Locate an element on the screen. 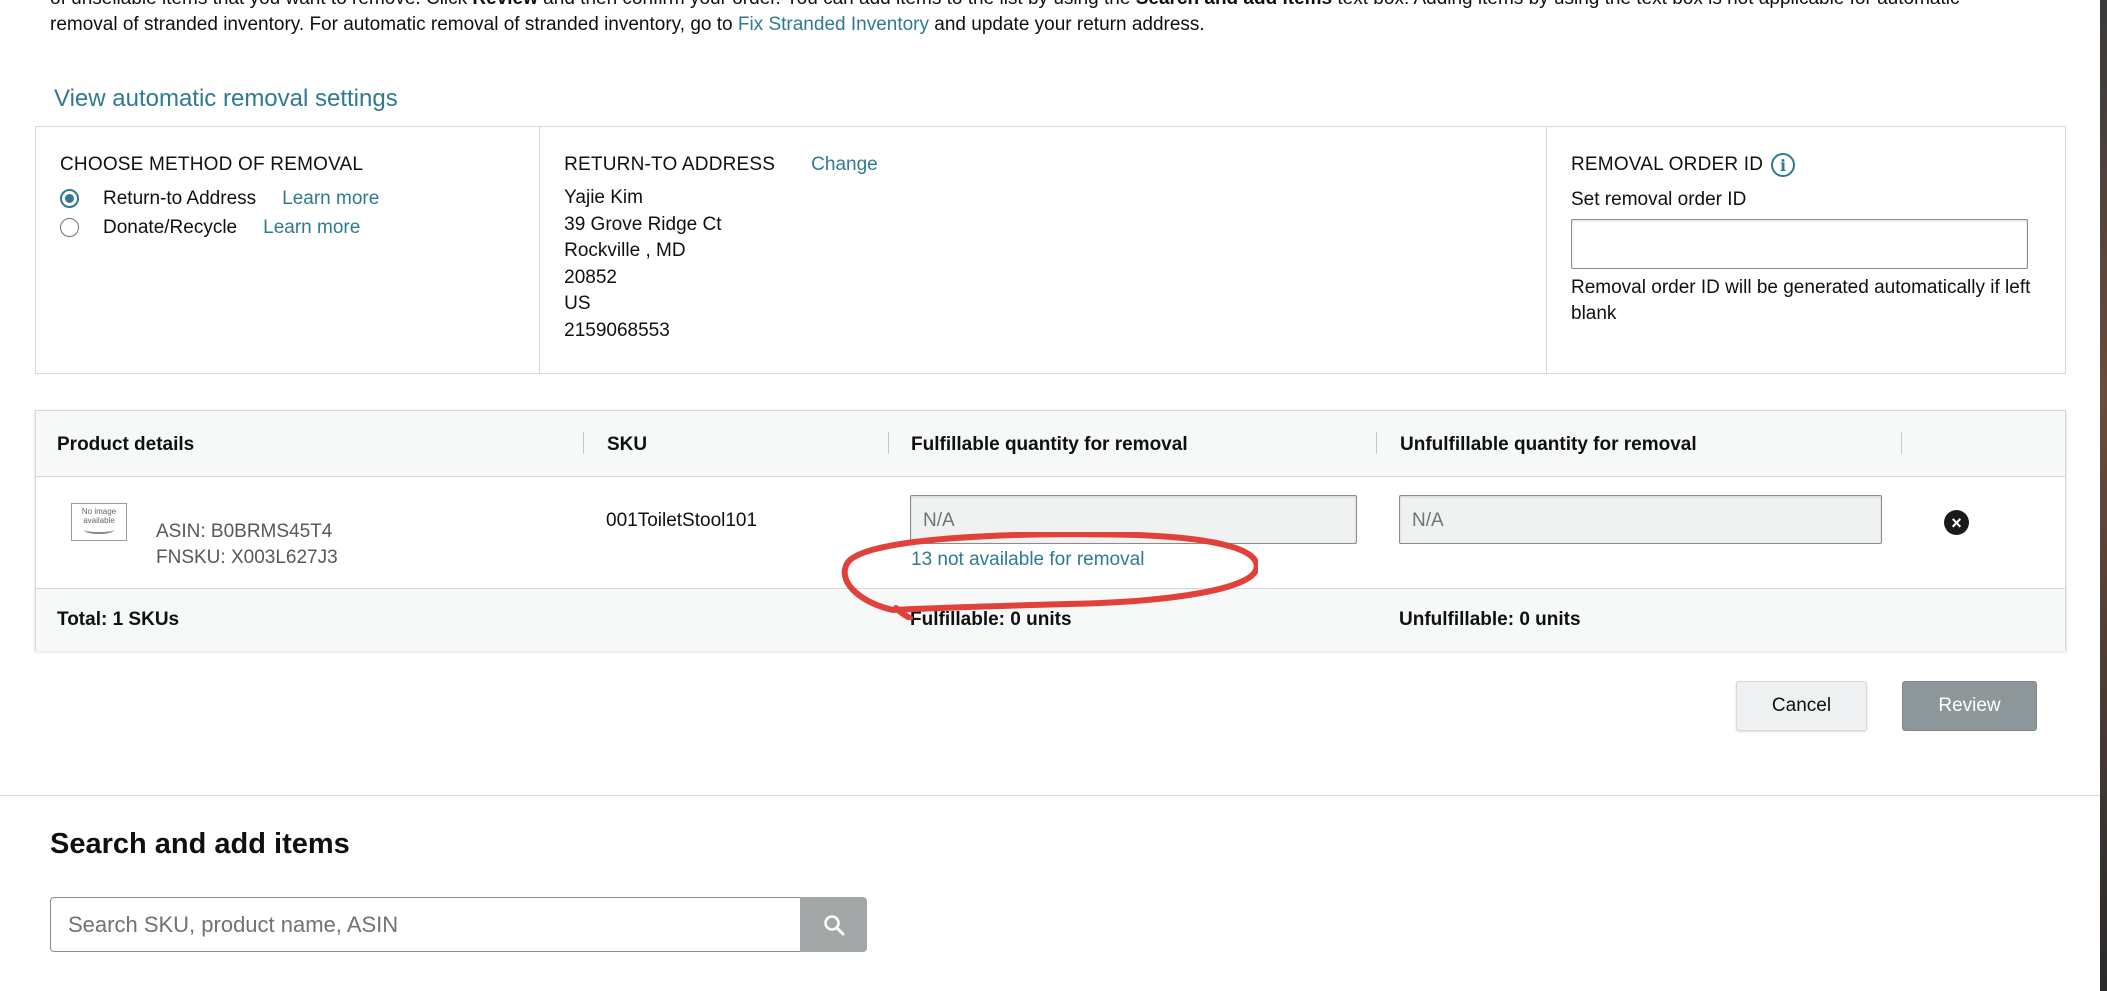 Image resolution: width=2107 pixels, height=991 pixels. fulfillable-qty-input: N/A is located at coordinates (1133, 519).